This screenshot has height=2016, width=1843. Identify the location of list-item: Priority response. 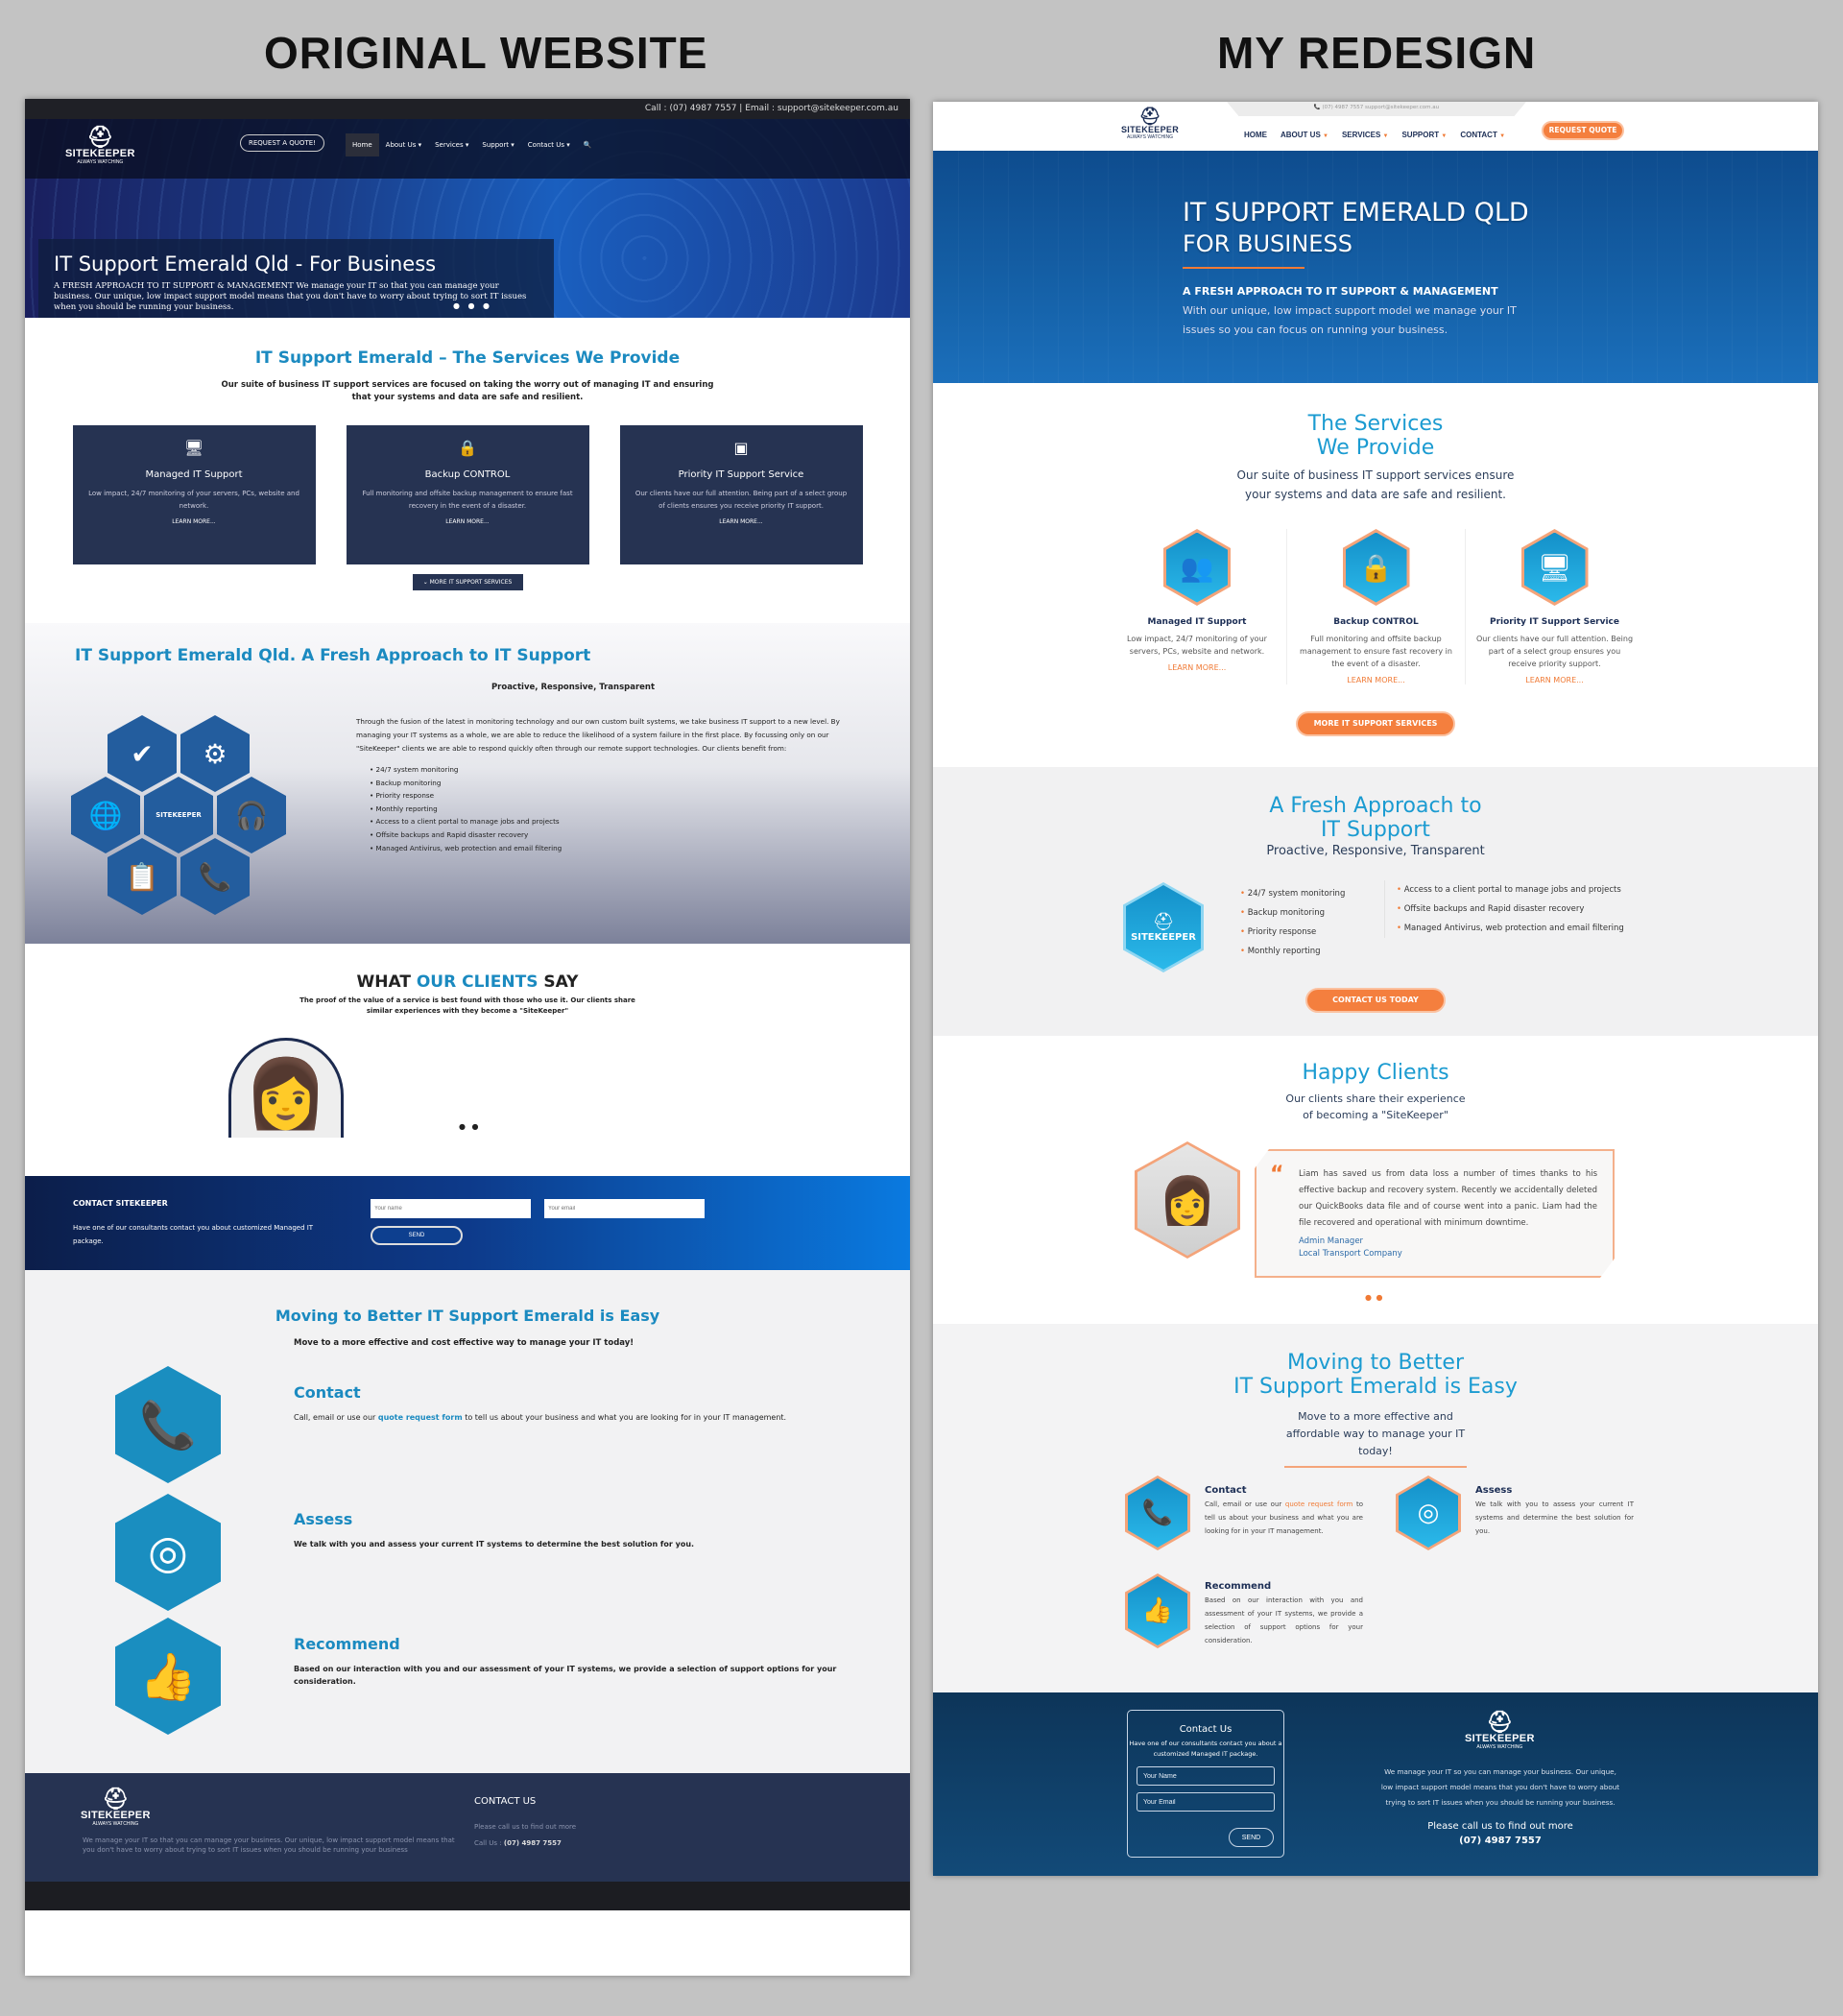
(622, 796).